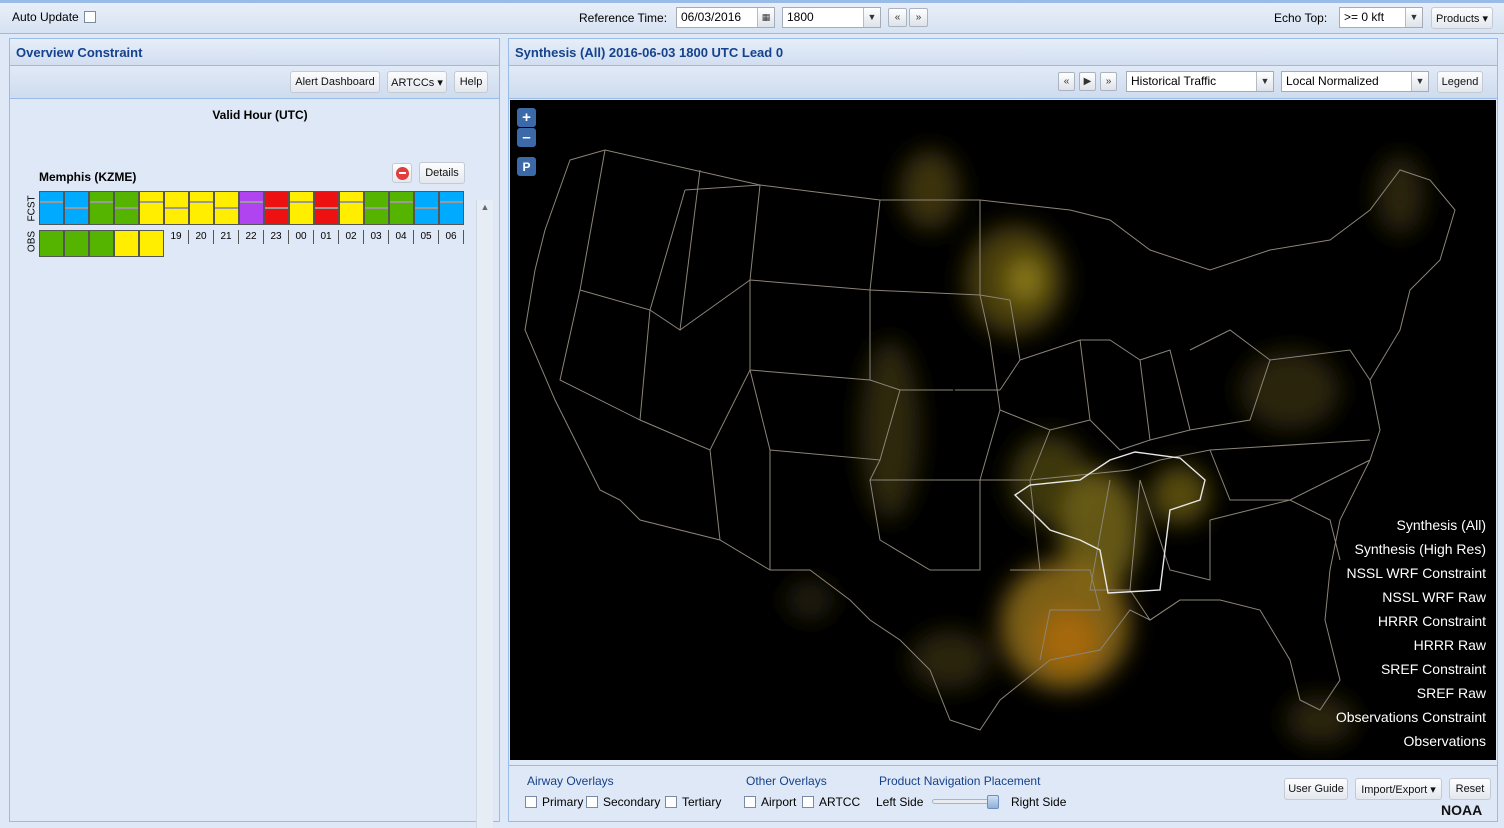  Describe the element at coordinates (1108, 81) in the screenshot. I see `last-lead-button: »` at that location.